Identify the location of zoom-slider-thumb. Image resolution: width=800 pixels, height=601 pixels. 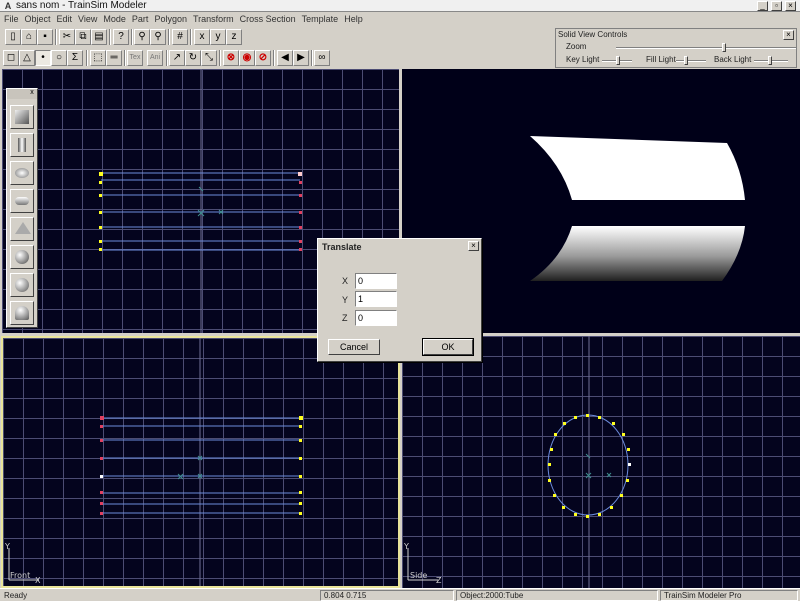
(724, 47).